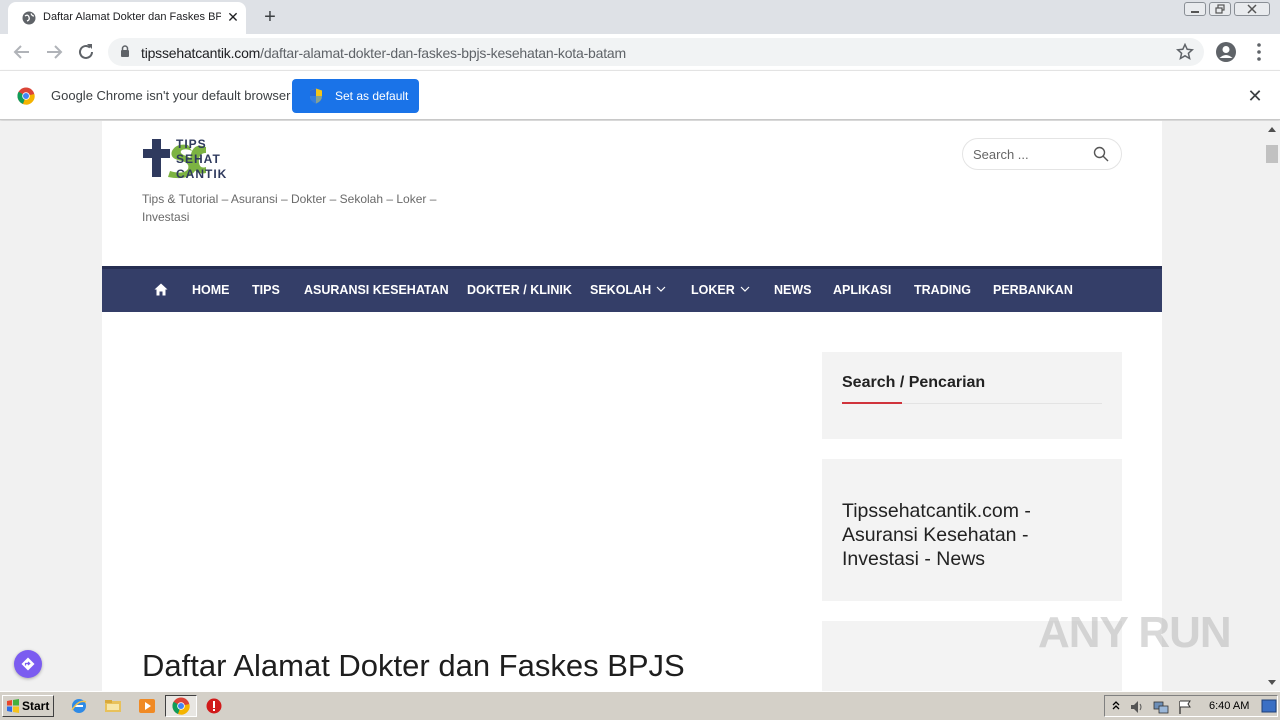 The width and height of the screenshot is (1280, 720). What do you see at coordinates (29, 18) in the screenshot?
I see `globe-icon` at bounding box center [29, 18].